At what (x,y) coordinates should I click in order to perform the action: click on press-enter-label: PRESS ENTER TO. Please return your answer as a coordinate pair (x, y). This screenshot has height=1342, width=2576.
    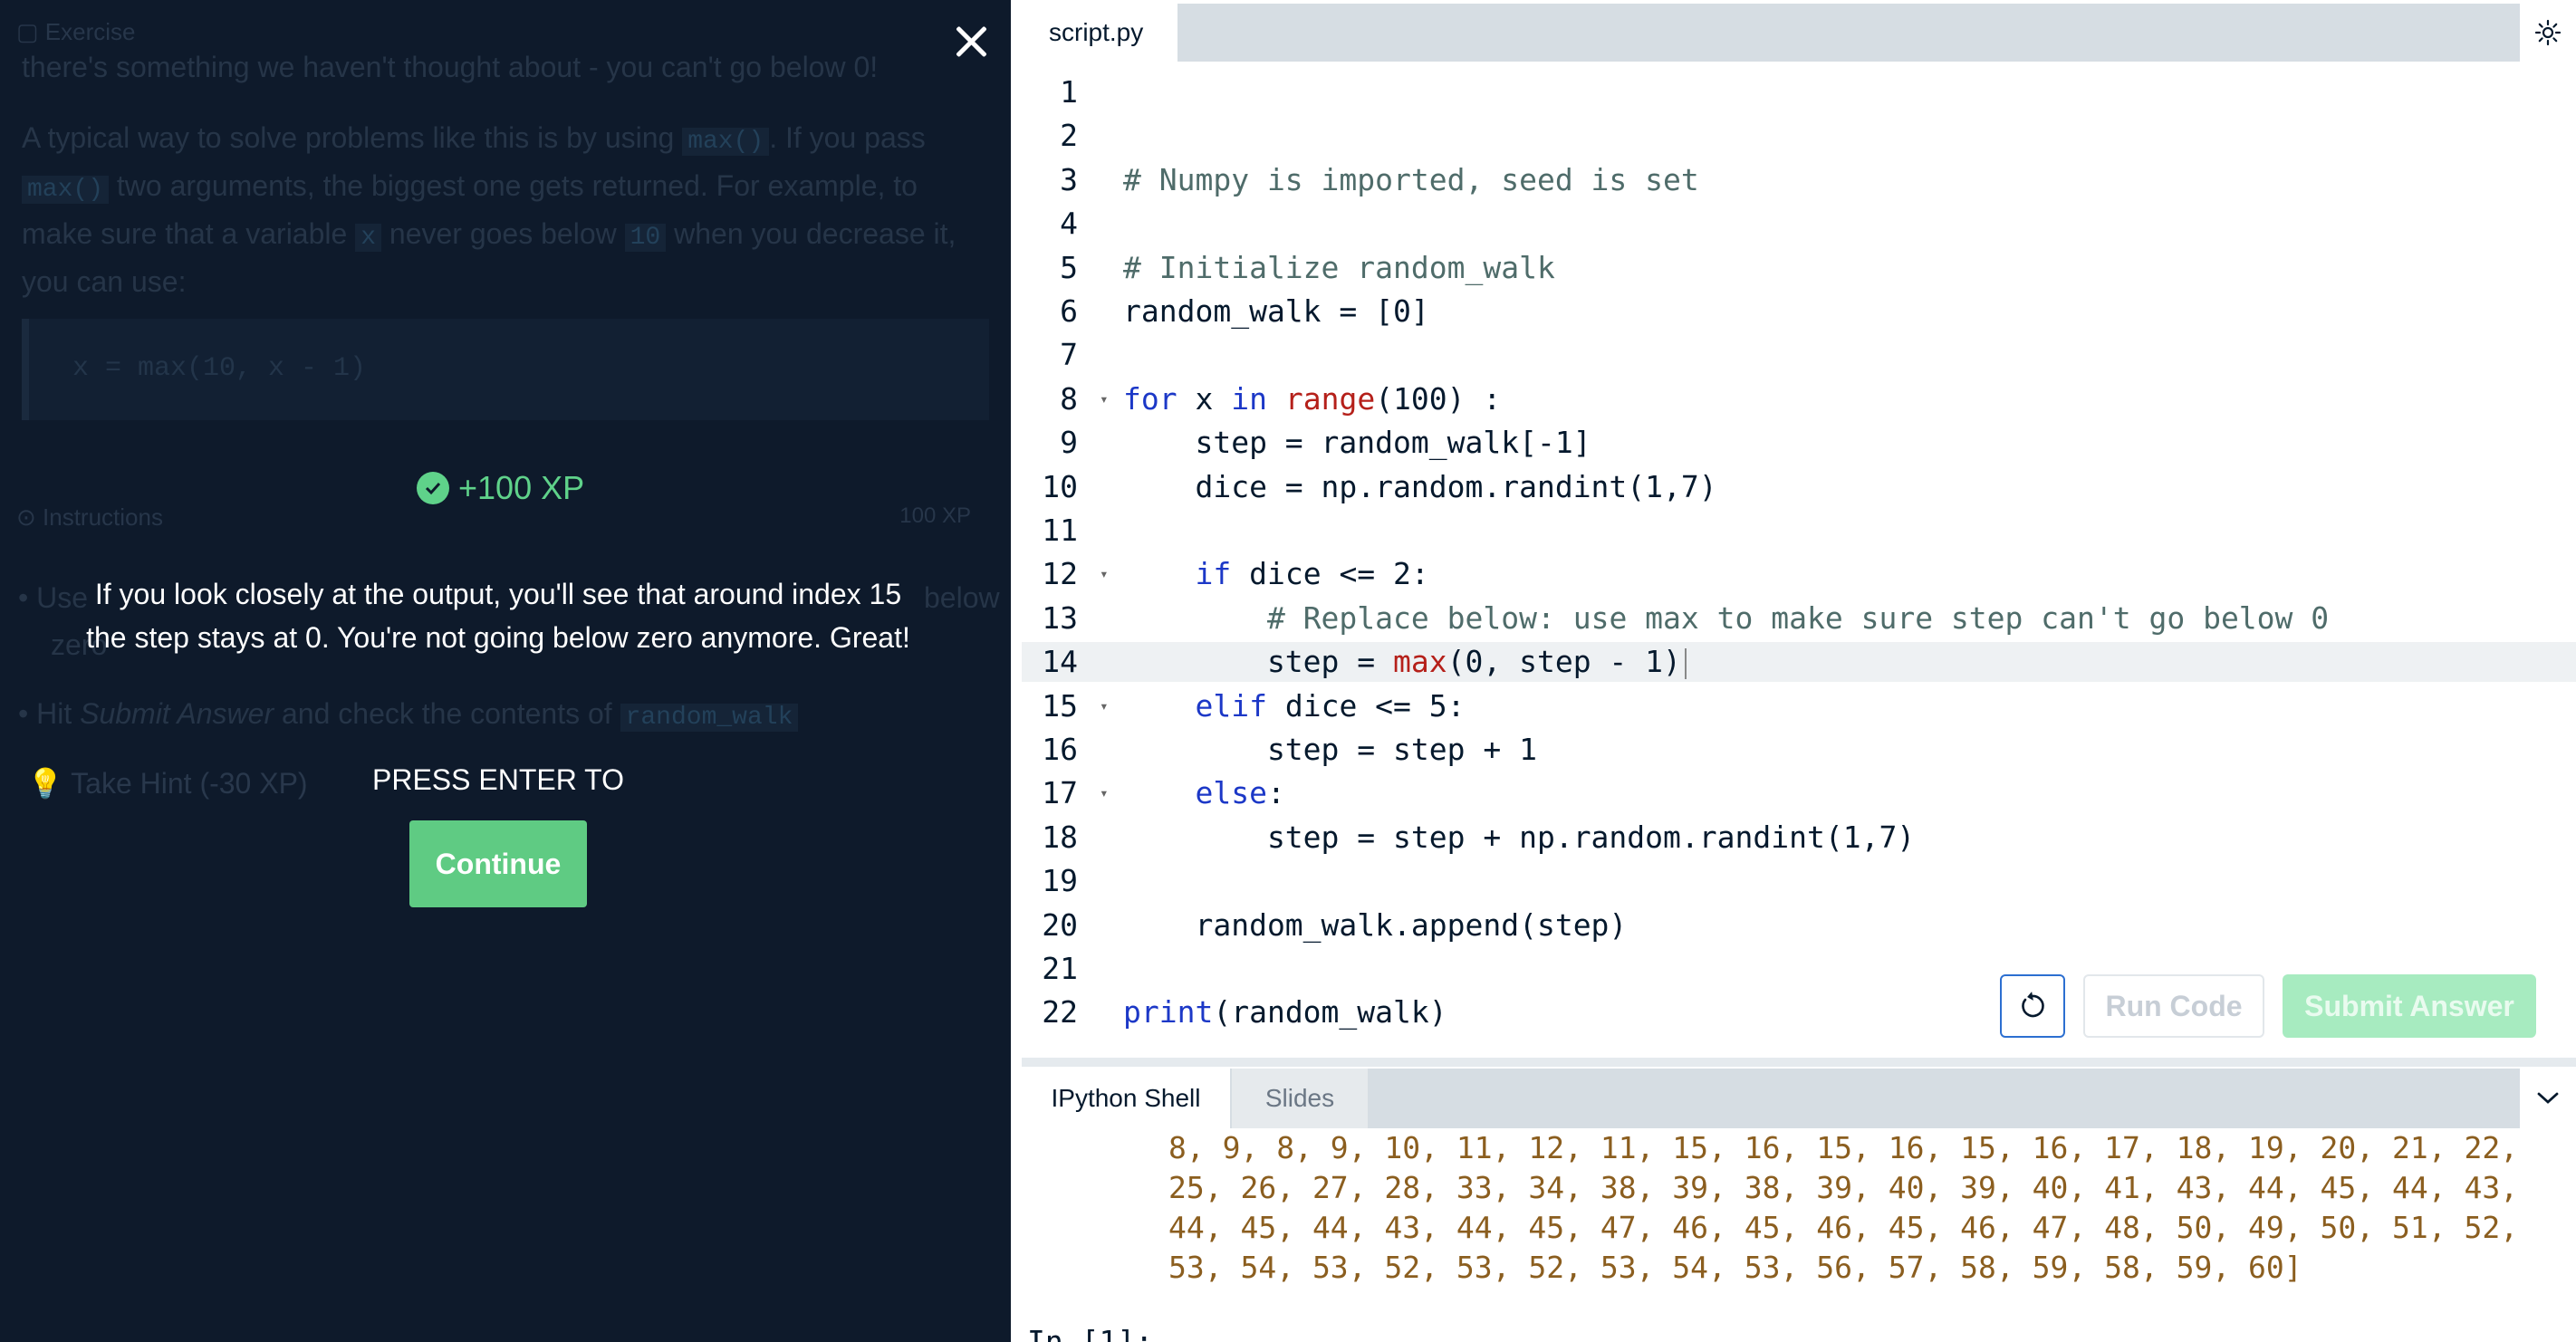
    Looking at the image, I should click on (498, 779).